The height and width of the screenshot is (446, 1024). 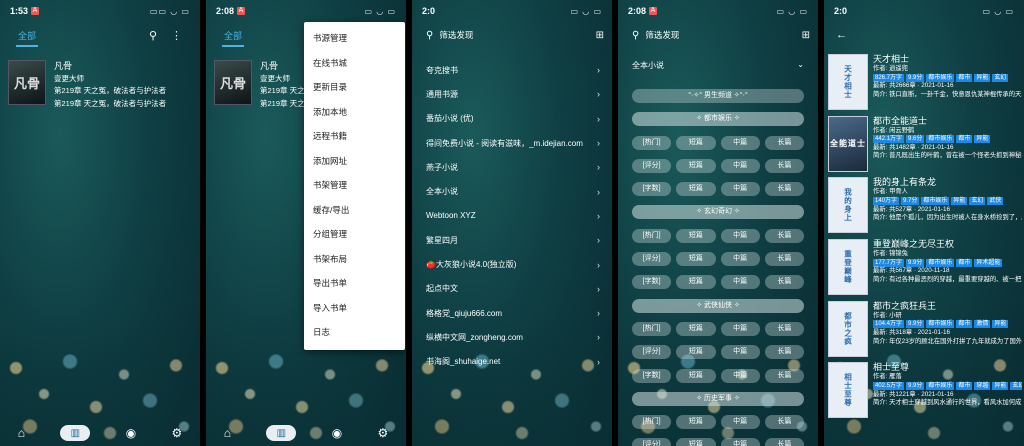 I want to click on source-item: Webtoon XYZ ›, so click(x=512, y=216).